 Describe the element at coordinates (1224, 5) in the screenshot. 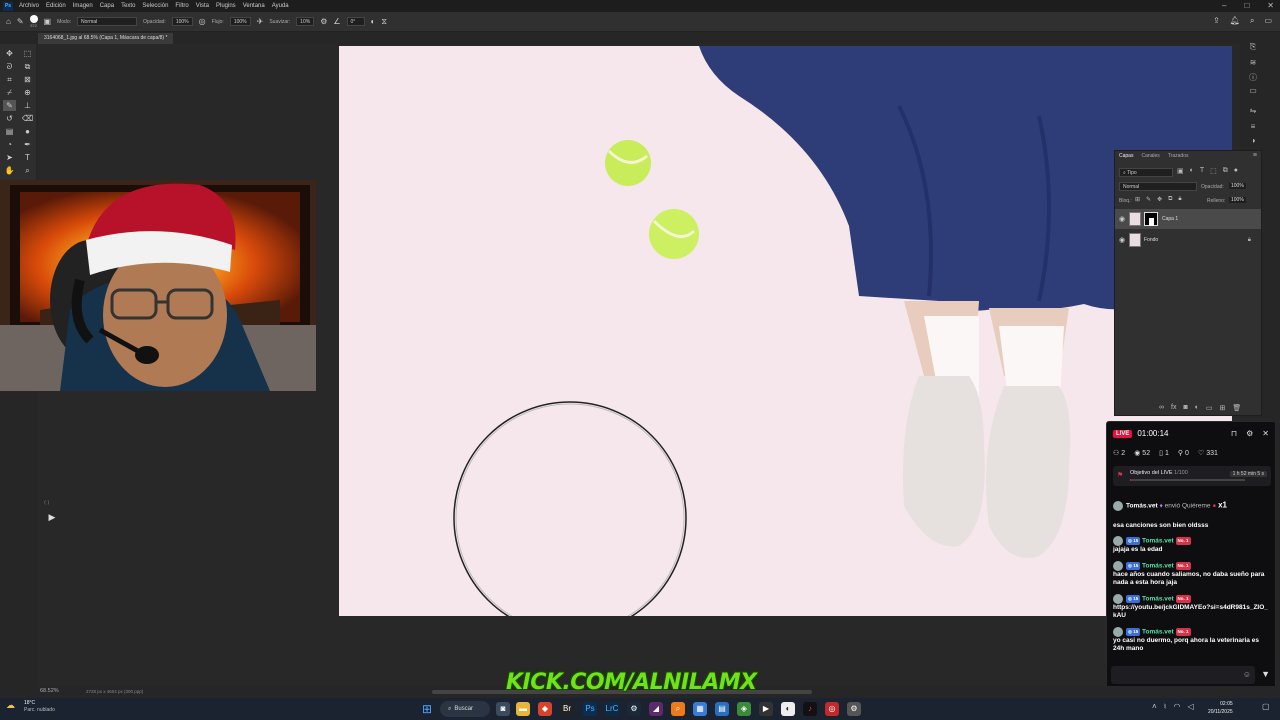

I see `minimize-icon: –` at that location.